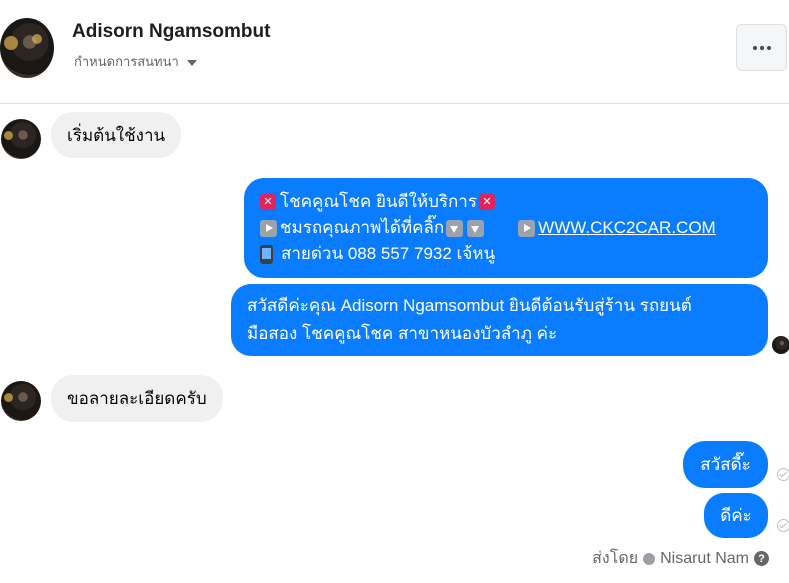 Image resolution: width=789 pixels, height=583 pixels. What do you see at coordinates (754, 47) in the screenshot?
I see `more-icon` at bounding box center [754, 47].